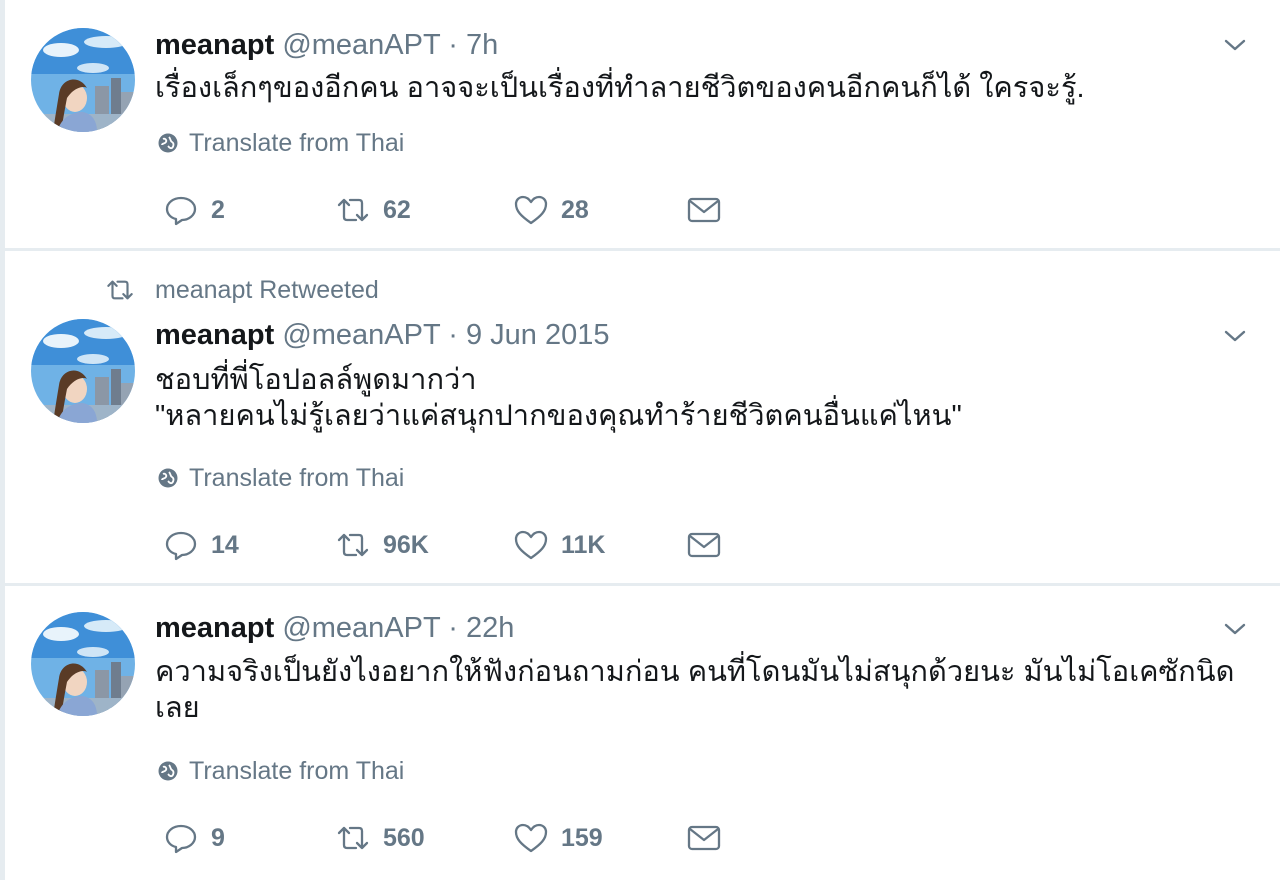 This screenshot has width=1280, height=880. What do you see at coordinates (201, 545) in the screenshot?
I see `reply-button: 14` at bounding box center [201, 545].